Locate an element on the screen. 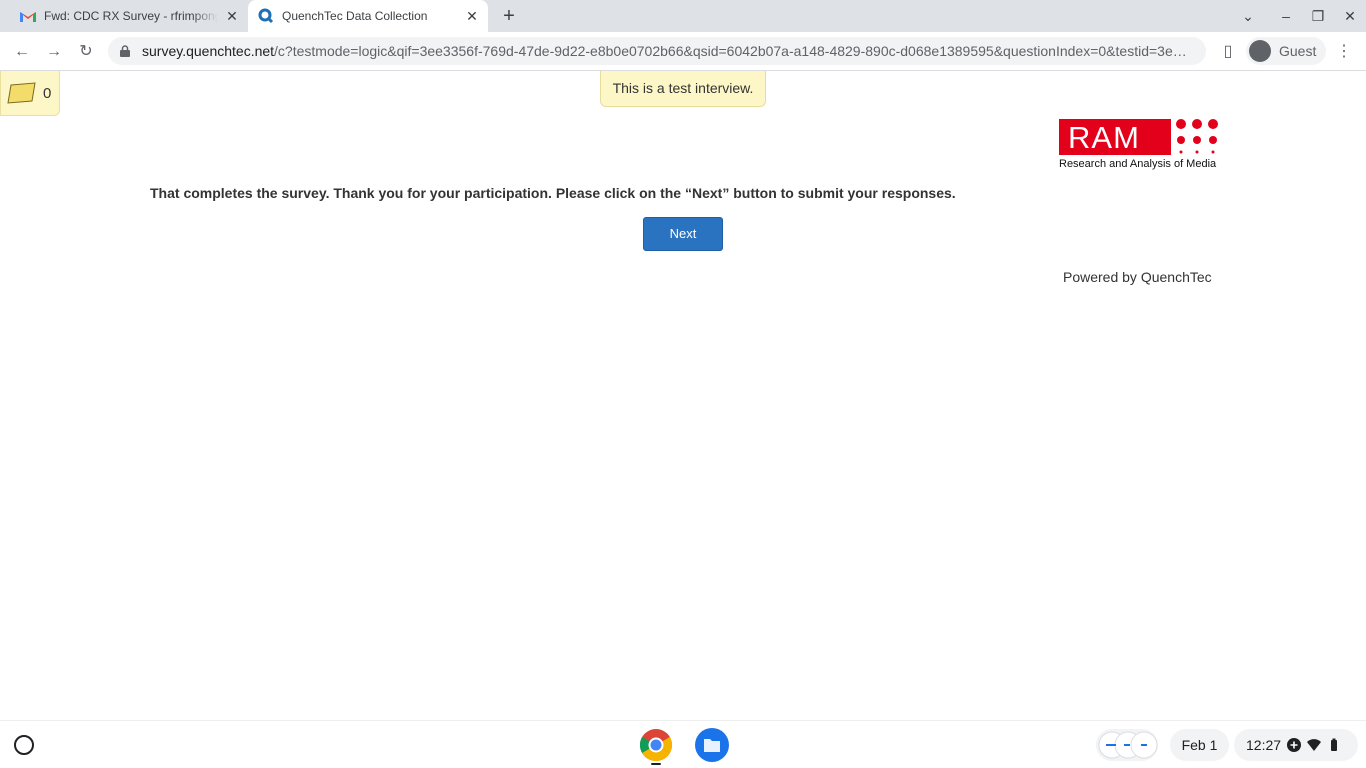  profile-label: Guest is located at coordinates (1298, 51).